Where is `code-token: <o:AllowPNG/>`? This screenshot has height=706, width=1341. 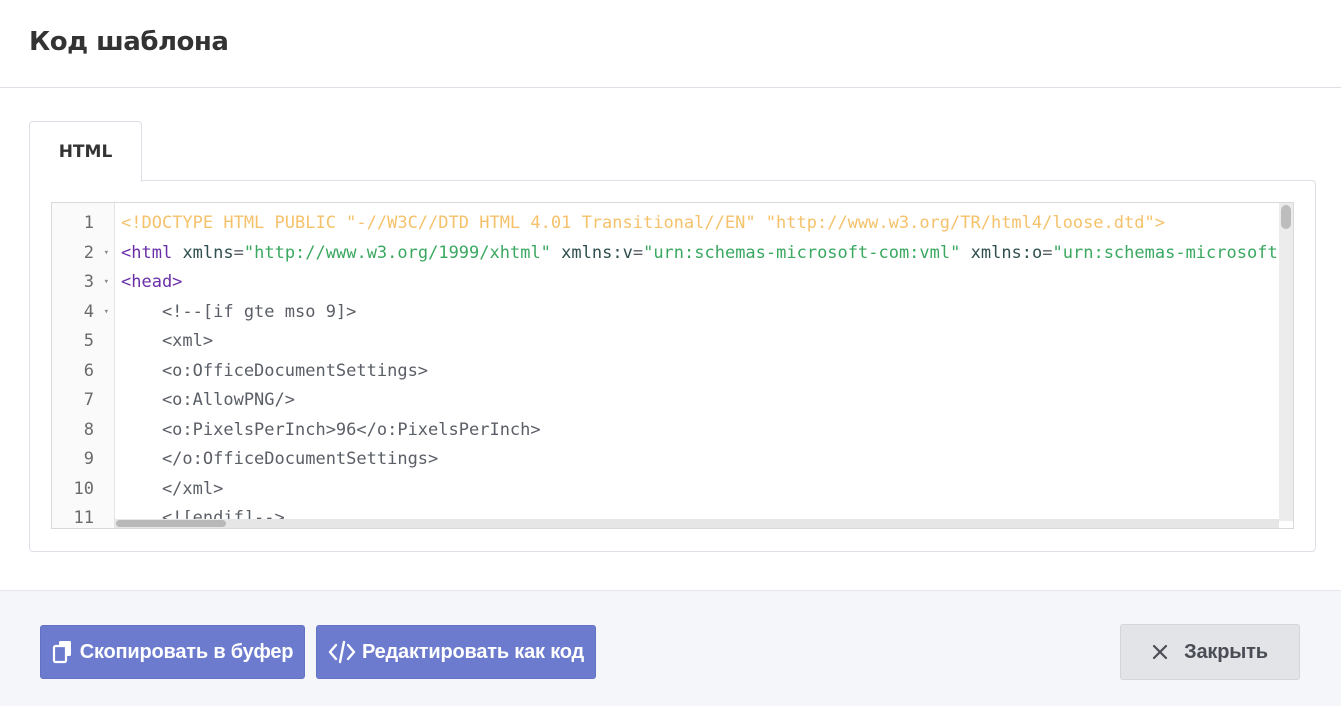
code-token: <o:AllowPNG/> is located at coordinates (208, 400).